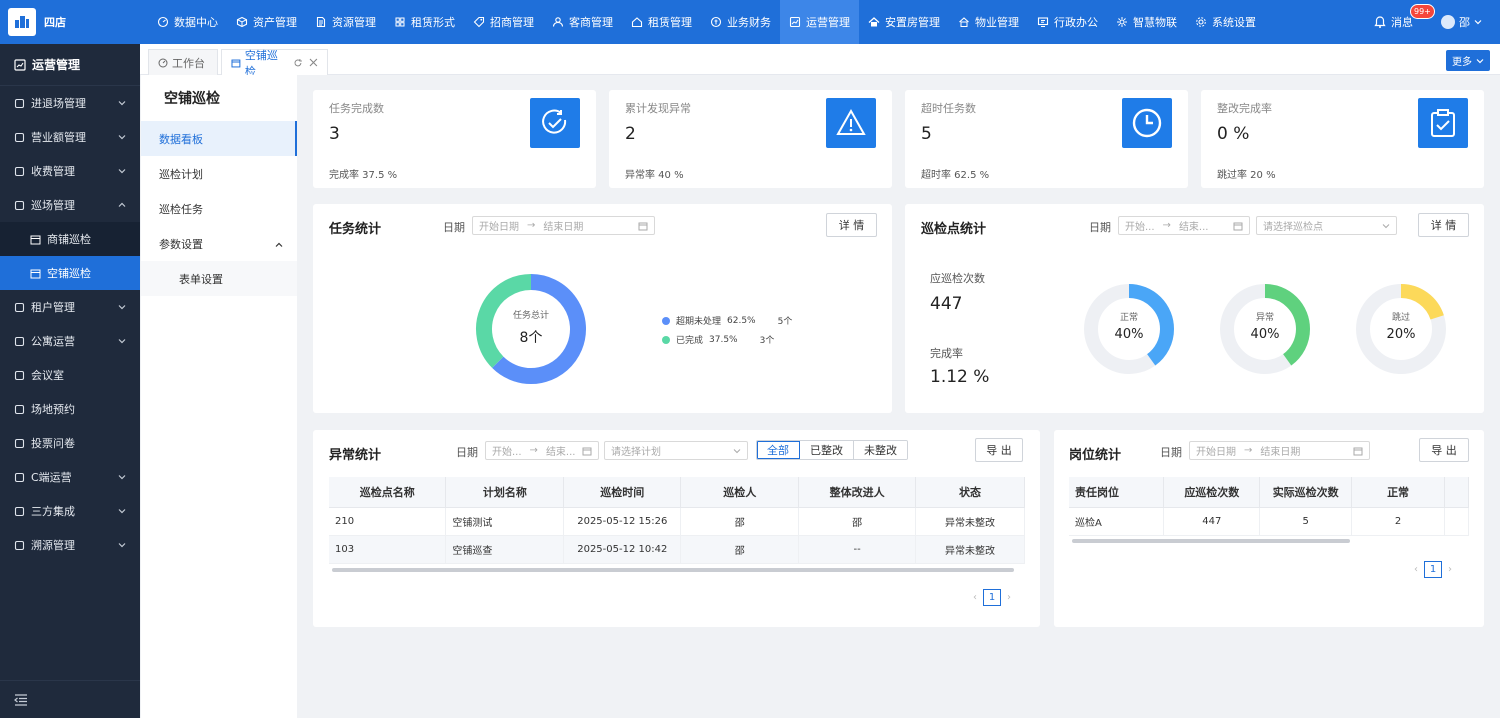 Image resolution: width=1500 pixels, height=718 pixels. I want to click on kpi-label: 任务完成数, so click(356, 108).